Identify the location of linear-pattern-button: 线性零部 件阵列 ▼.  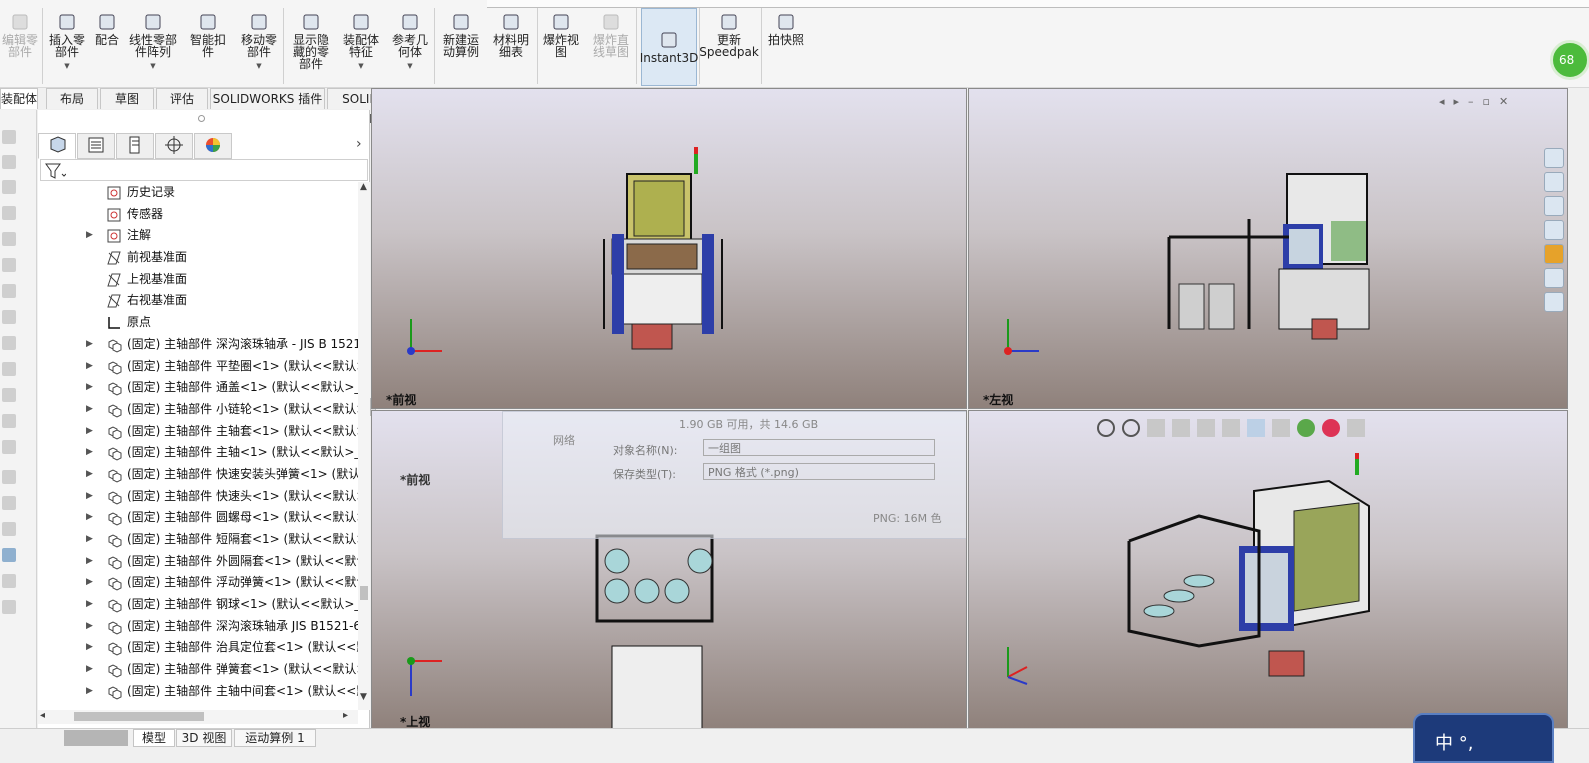
(153, 48).